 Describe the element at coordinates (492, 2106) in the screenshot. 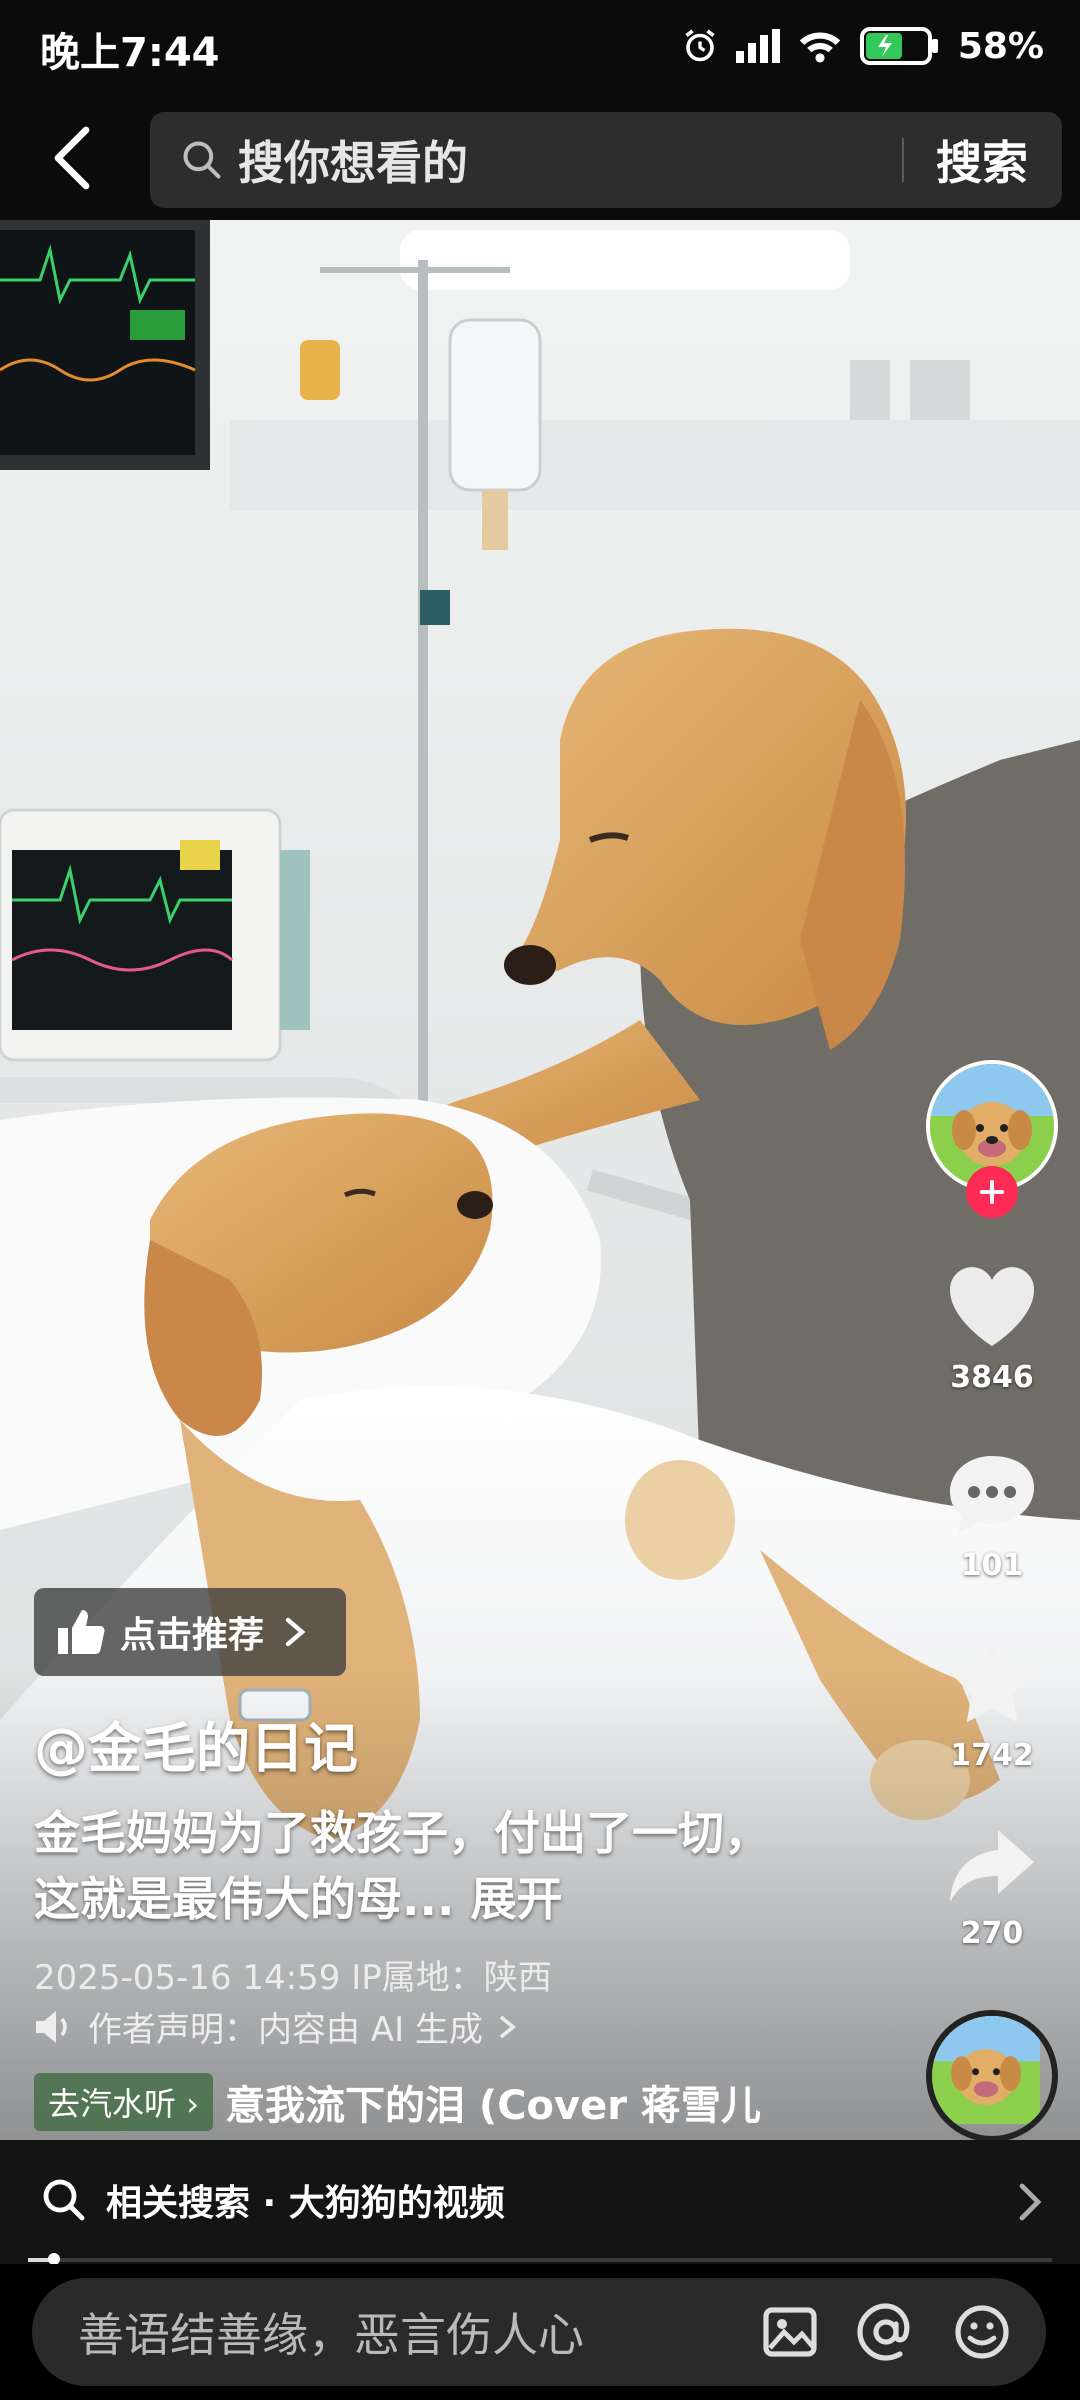

I see `music-title: 意我流下的泪 (Cover 蒋雪儿` at that location.